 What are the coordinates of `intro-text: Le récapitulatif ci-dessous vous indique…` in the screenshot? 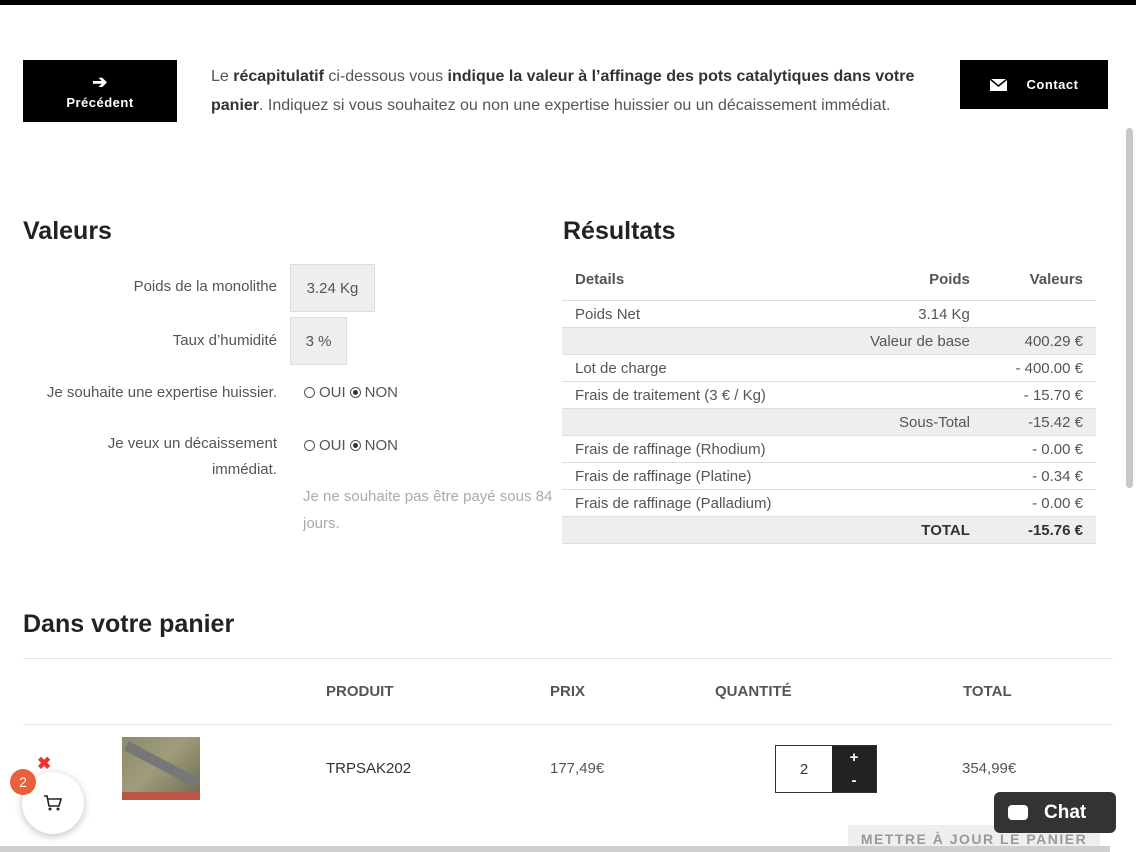 It's located at (571, 91).